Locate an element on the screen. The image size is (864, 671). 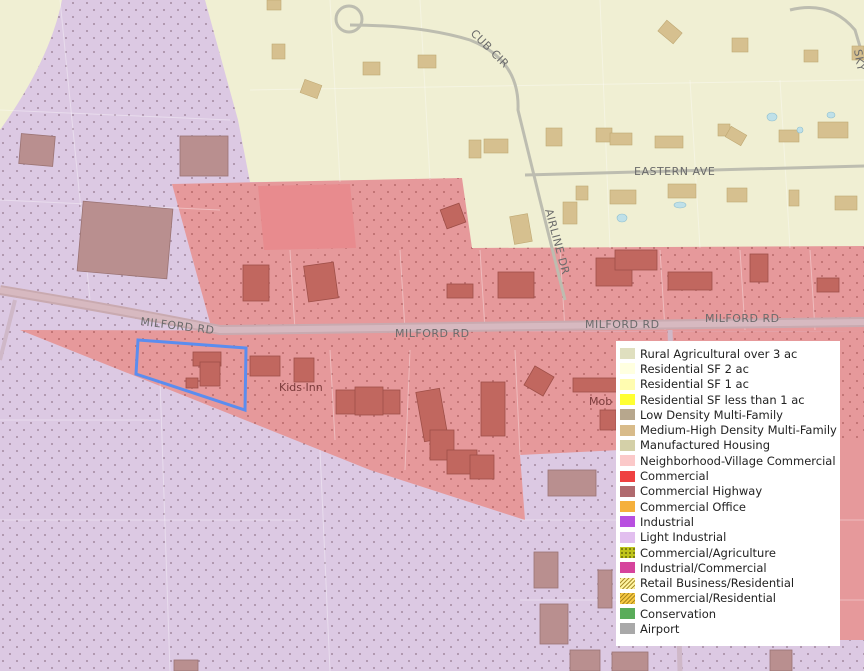
legend-label: Residential SF 1 ac is located at coordinates (694, 384).